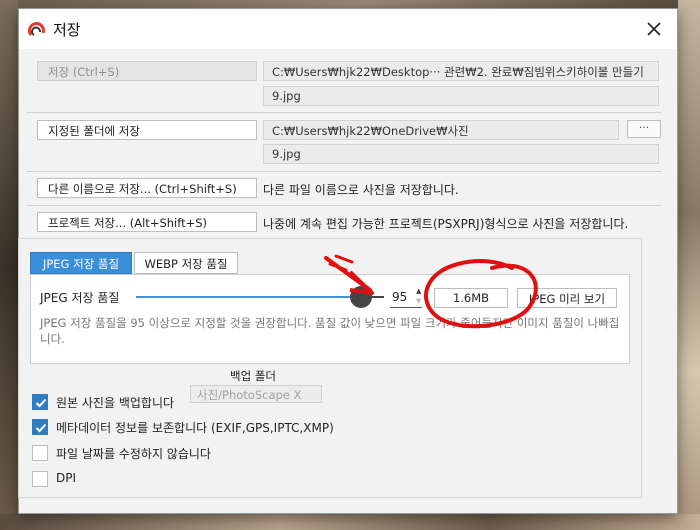 The image size is (700, 530). Describe the element at coordinates (256, 394) in the screenshot. I see `backup-folder-field: 사진/PhotoScape X` at that location.